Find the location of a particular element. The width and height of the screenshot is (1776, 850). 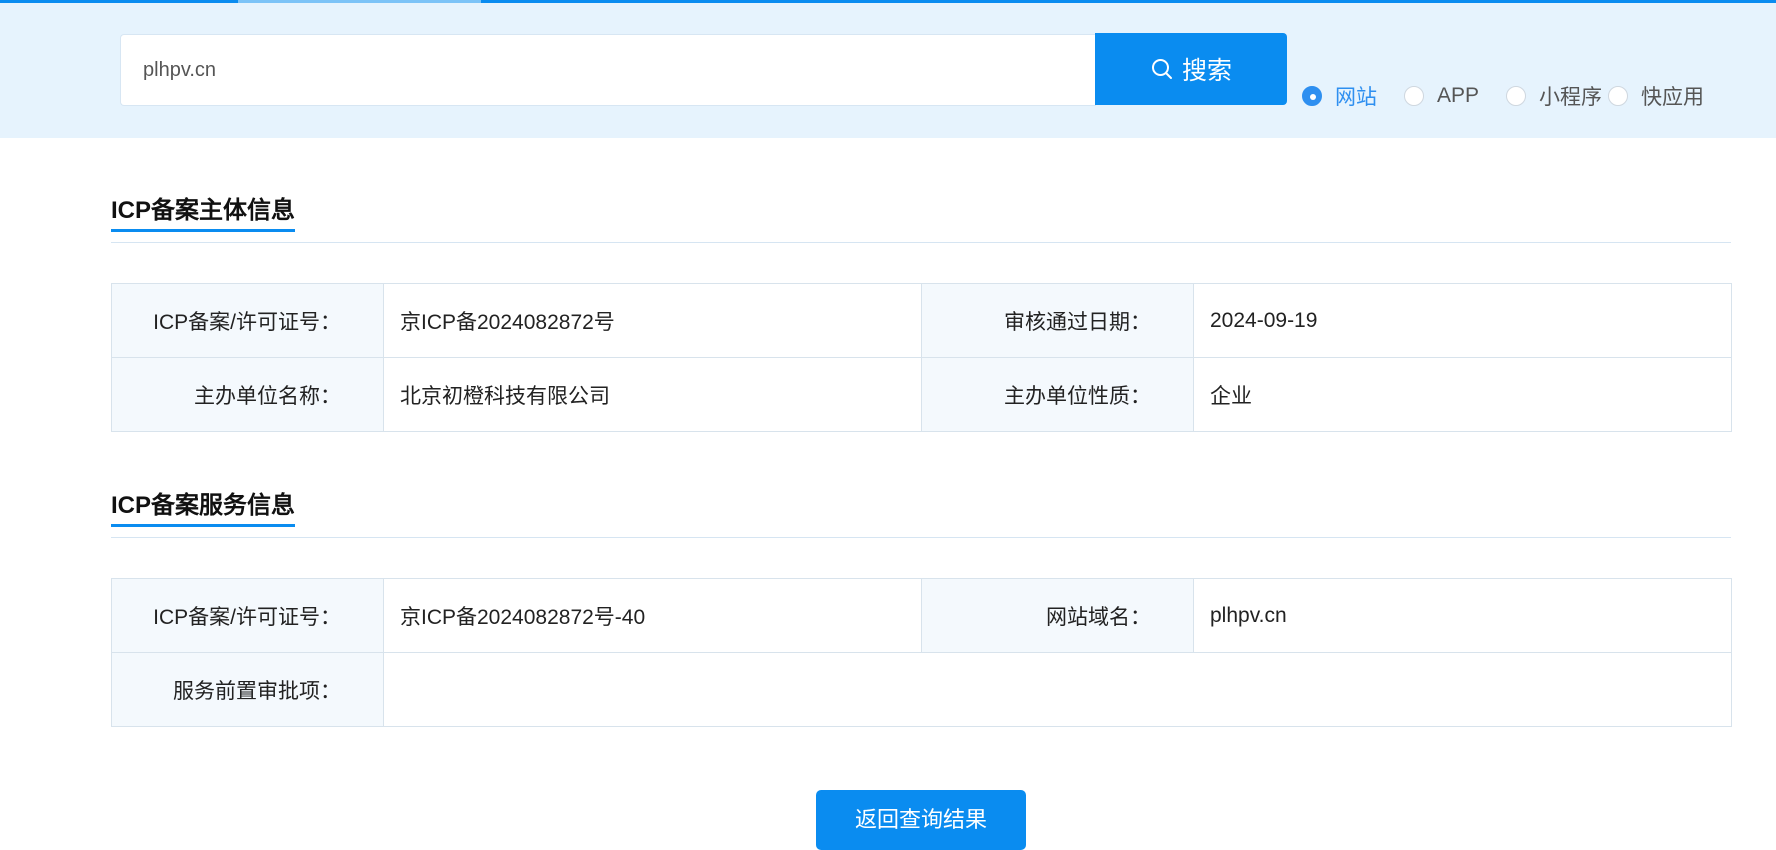

approval-date-value: 2024-09-19 is located at coordinates (1462, 320).